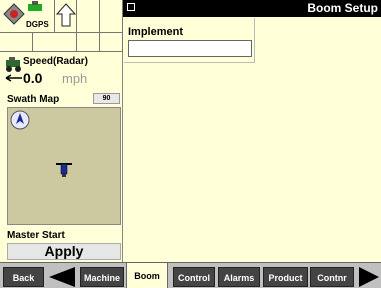  I want to click on tab-control: Control, so click(194, 277).